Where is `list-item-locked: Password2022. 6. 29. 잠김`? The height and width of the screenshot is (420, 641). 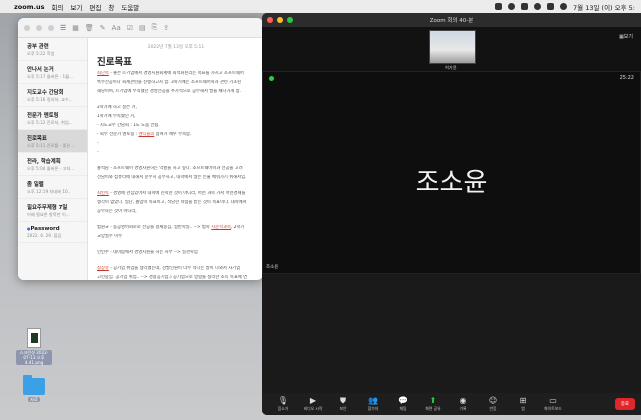 list-item-locked: Password2022. 6. 29. 잠김 is located at coordinates (52, 232).